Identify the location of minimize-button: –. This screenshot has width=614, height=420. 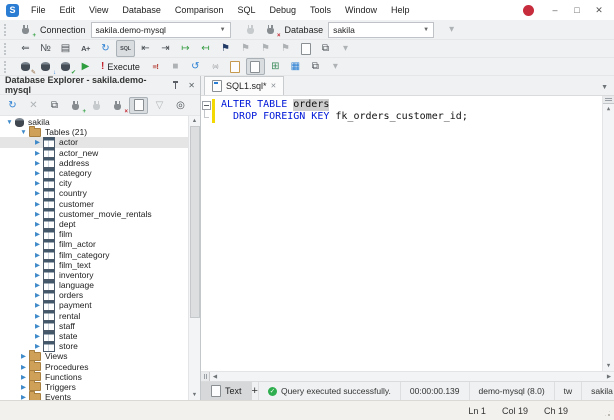
(555, 10).